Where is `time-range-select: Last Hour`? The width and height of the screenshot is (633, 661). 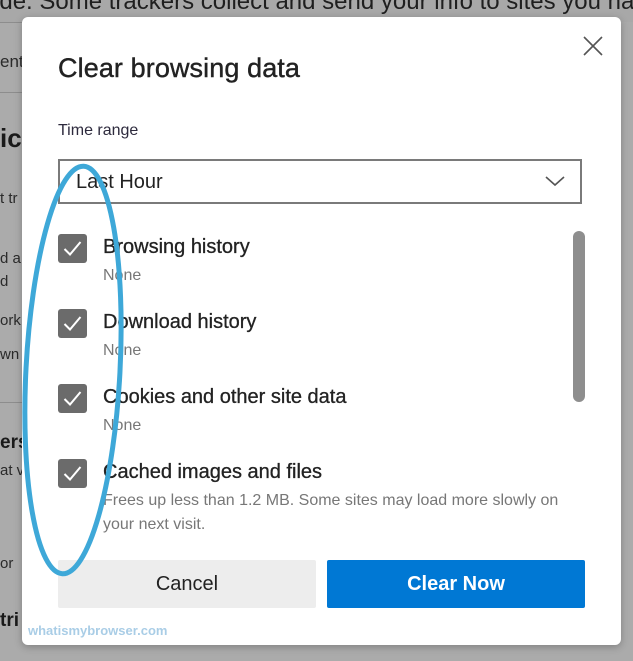
time-range-select: Last Hour is located at coordinates (320, 181).